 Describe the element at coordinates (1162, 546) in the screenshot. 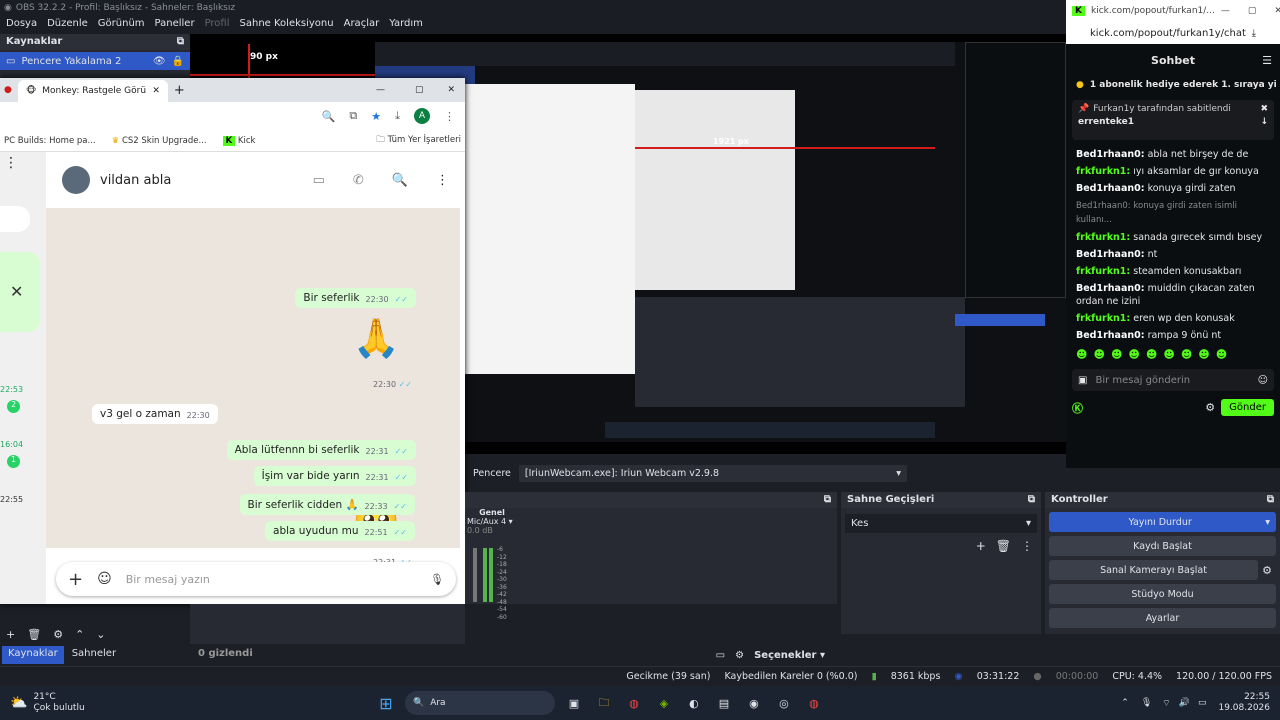

I see `start-record-button: Kaydı Başlat` at that location.